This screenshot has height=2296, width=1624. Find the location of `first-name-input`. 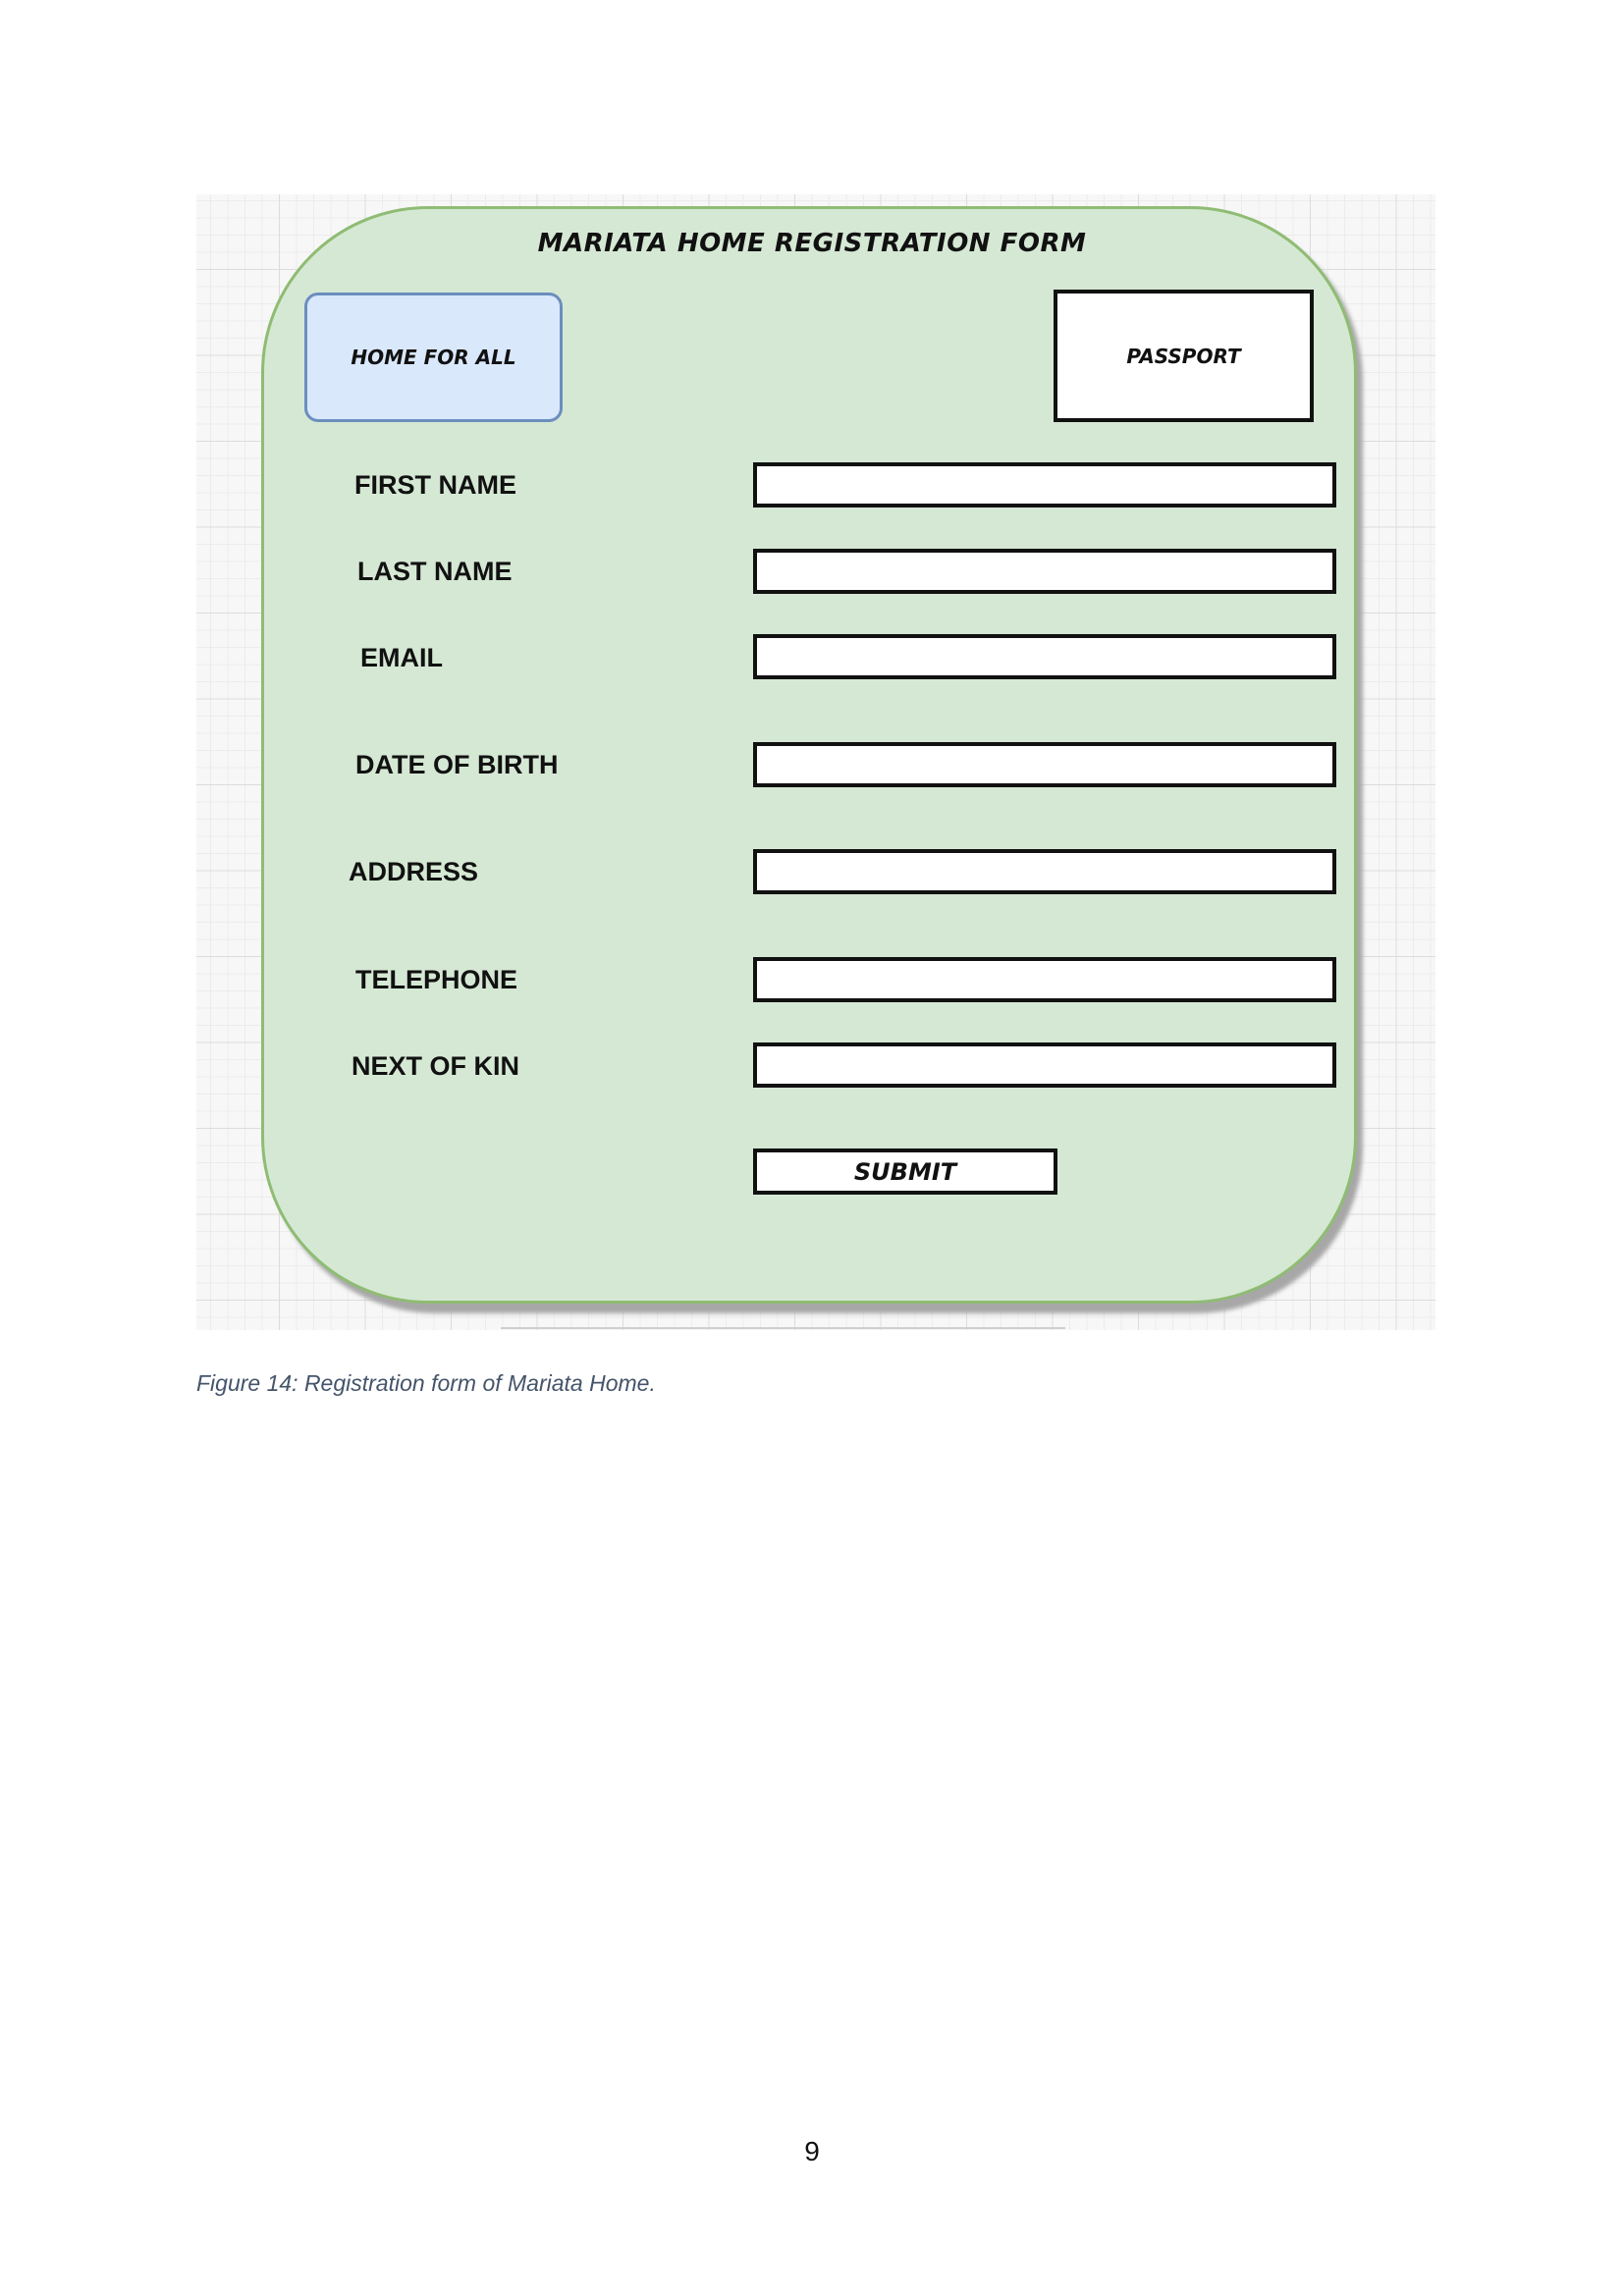

first-name-input is located at coordinates (1044, 485).